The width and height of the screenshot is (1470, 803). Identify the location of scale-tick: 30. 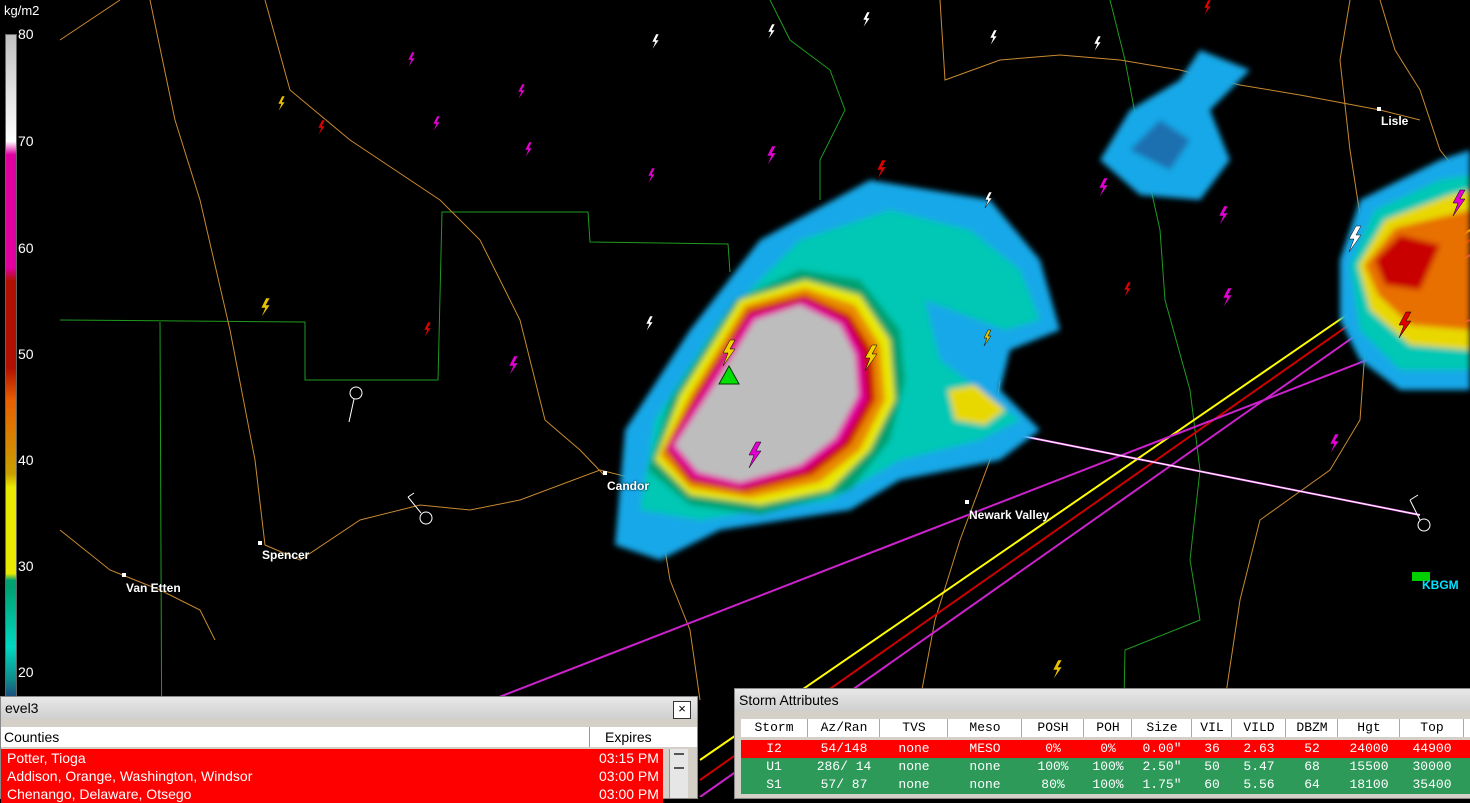
(26, 566).